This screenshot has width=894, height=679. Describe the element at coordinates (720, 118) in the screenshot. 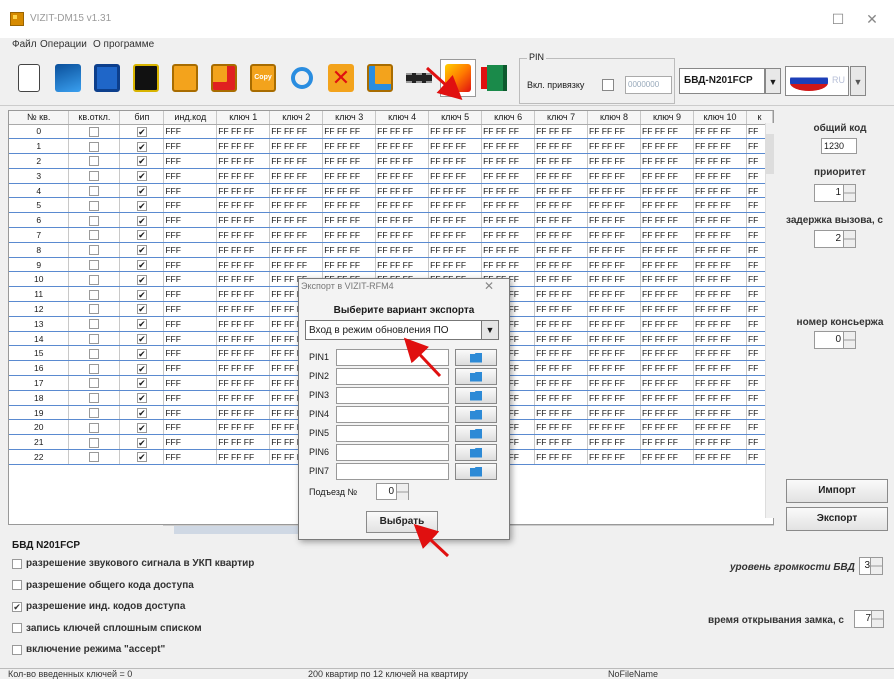

I see `column-header: ключ 10` at that location.